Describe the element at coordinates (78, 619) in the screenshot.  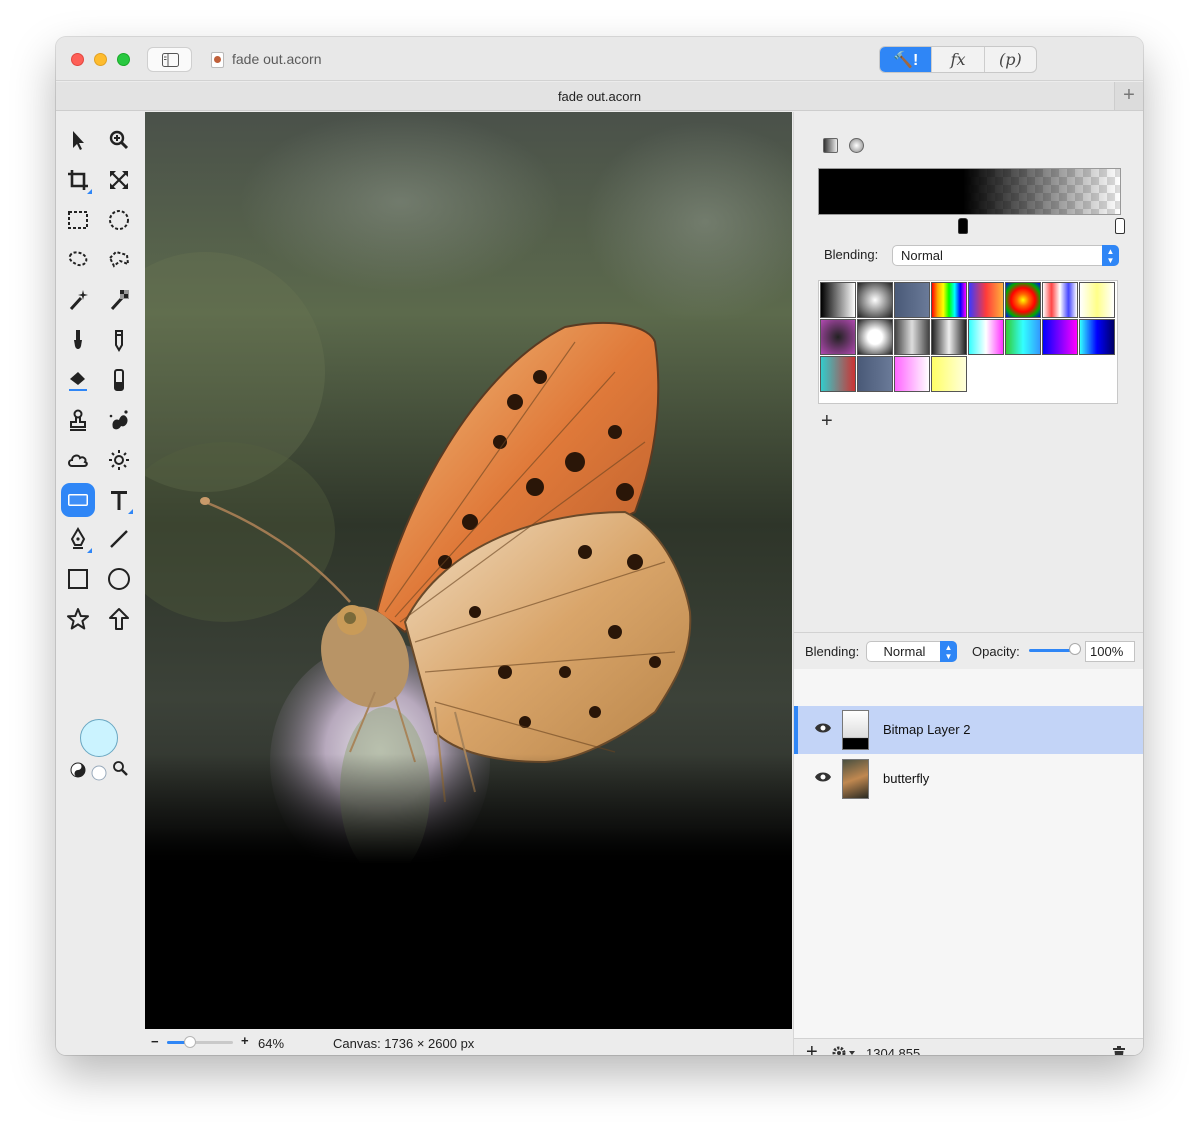
I see `star-icon` at that location.